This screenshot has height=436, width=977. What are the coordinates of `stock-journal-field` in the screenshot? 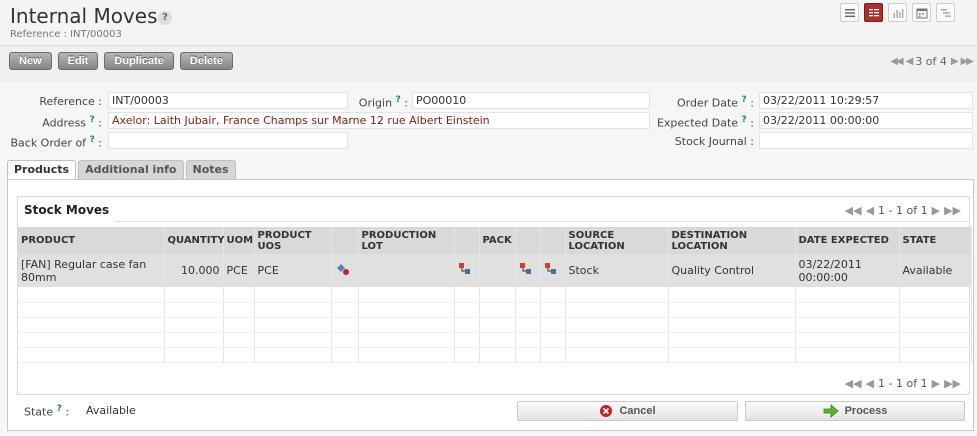 It's located at (866, 140).